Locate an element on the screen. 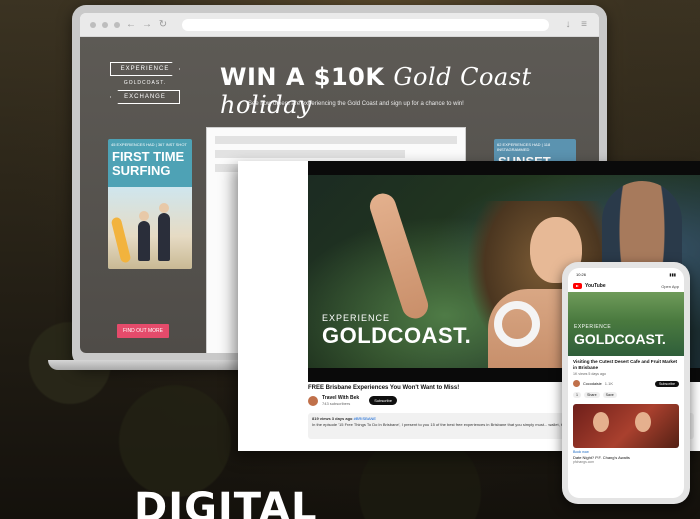 The width and height of the screenshot is (700, 519). status-bar: 10:26 ▮▮▮ is located at coordinates (626, 274).